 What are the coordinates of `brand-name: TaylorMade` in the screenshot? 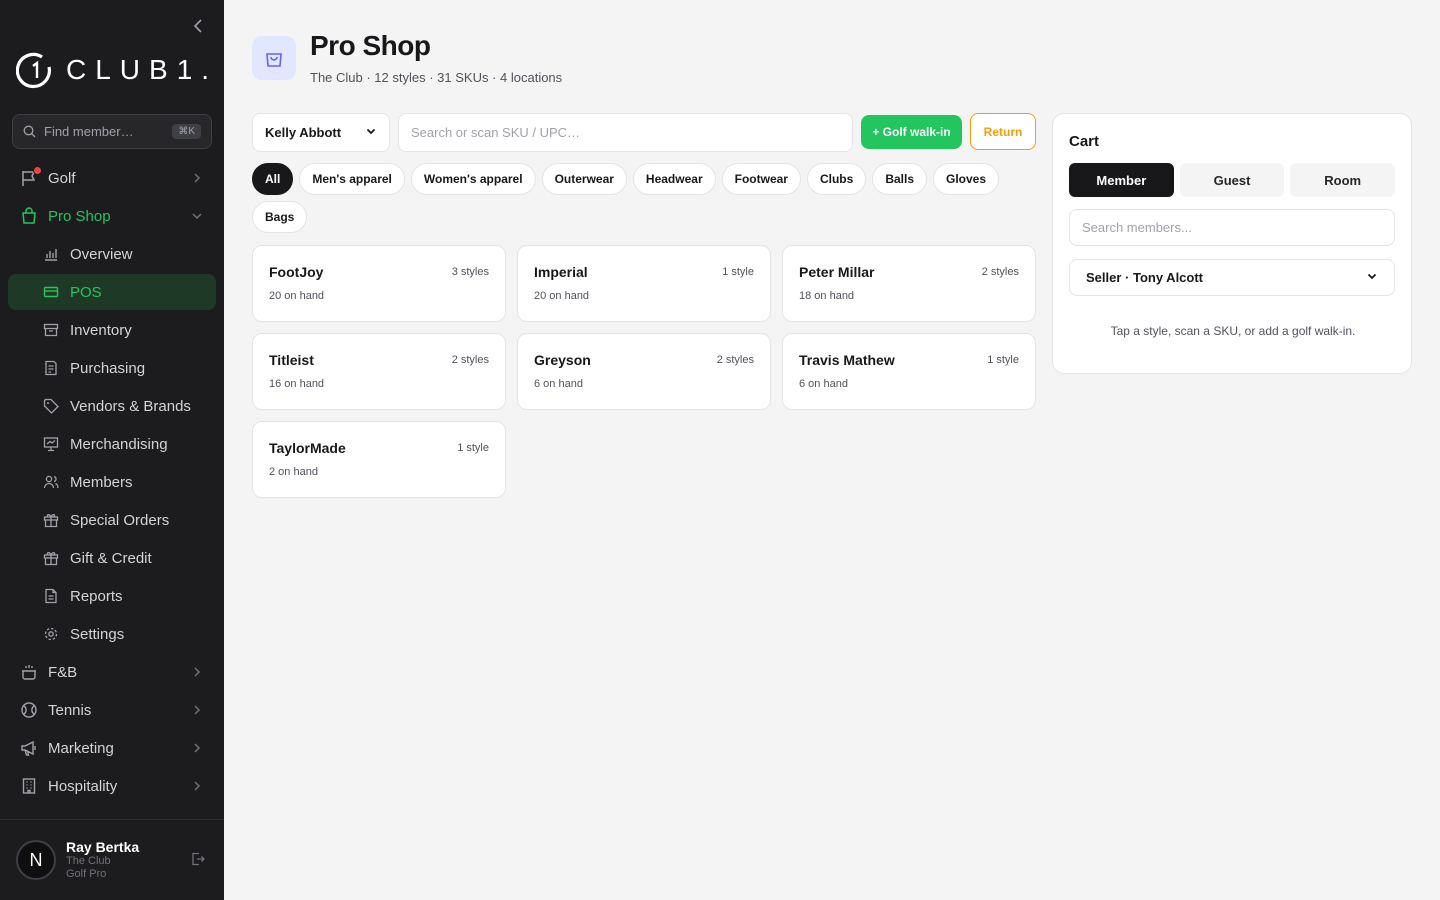 It's located at (307, 448).